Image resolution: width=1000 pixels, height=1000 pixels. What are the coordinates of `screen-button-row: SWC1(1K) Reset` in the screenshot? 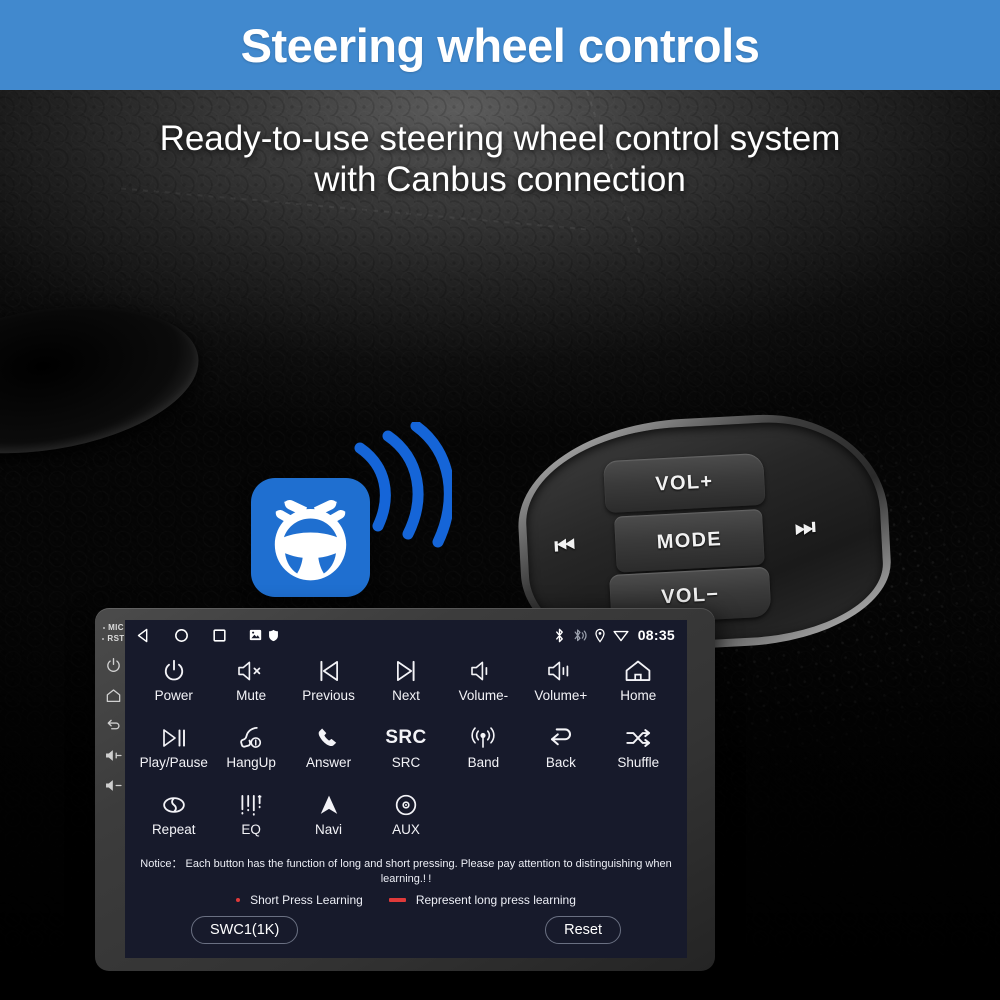 It's located at (406, 930).